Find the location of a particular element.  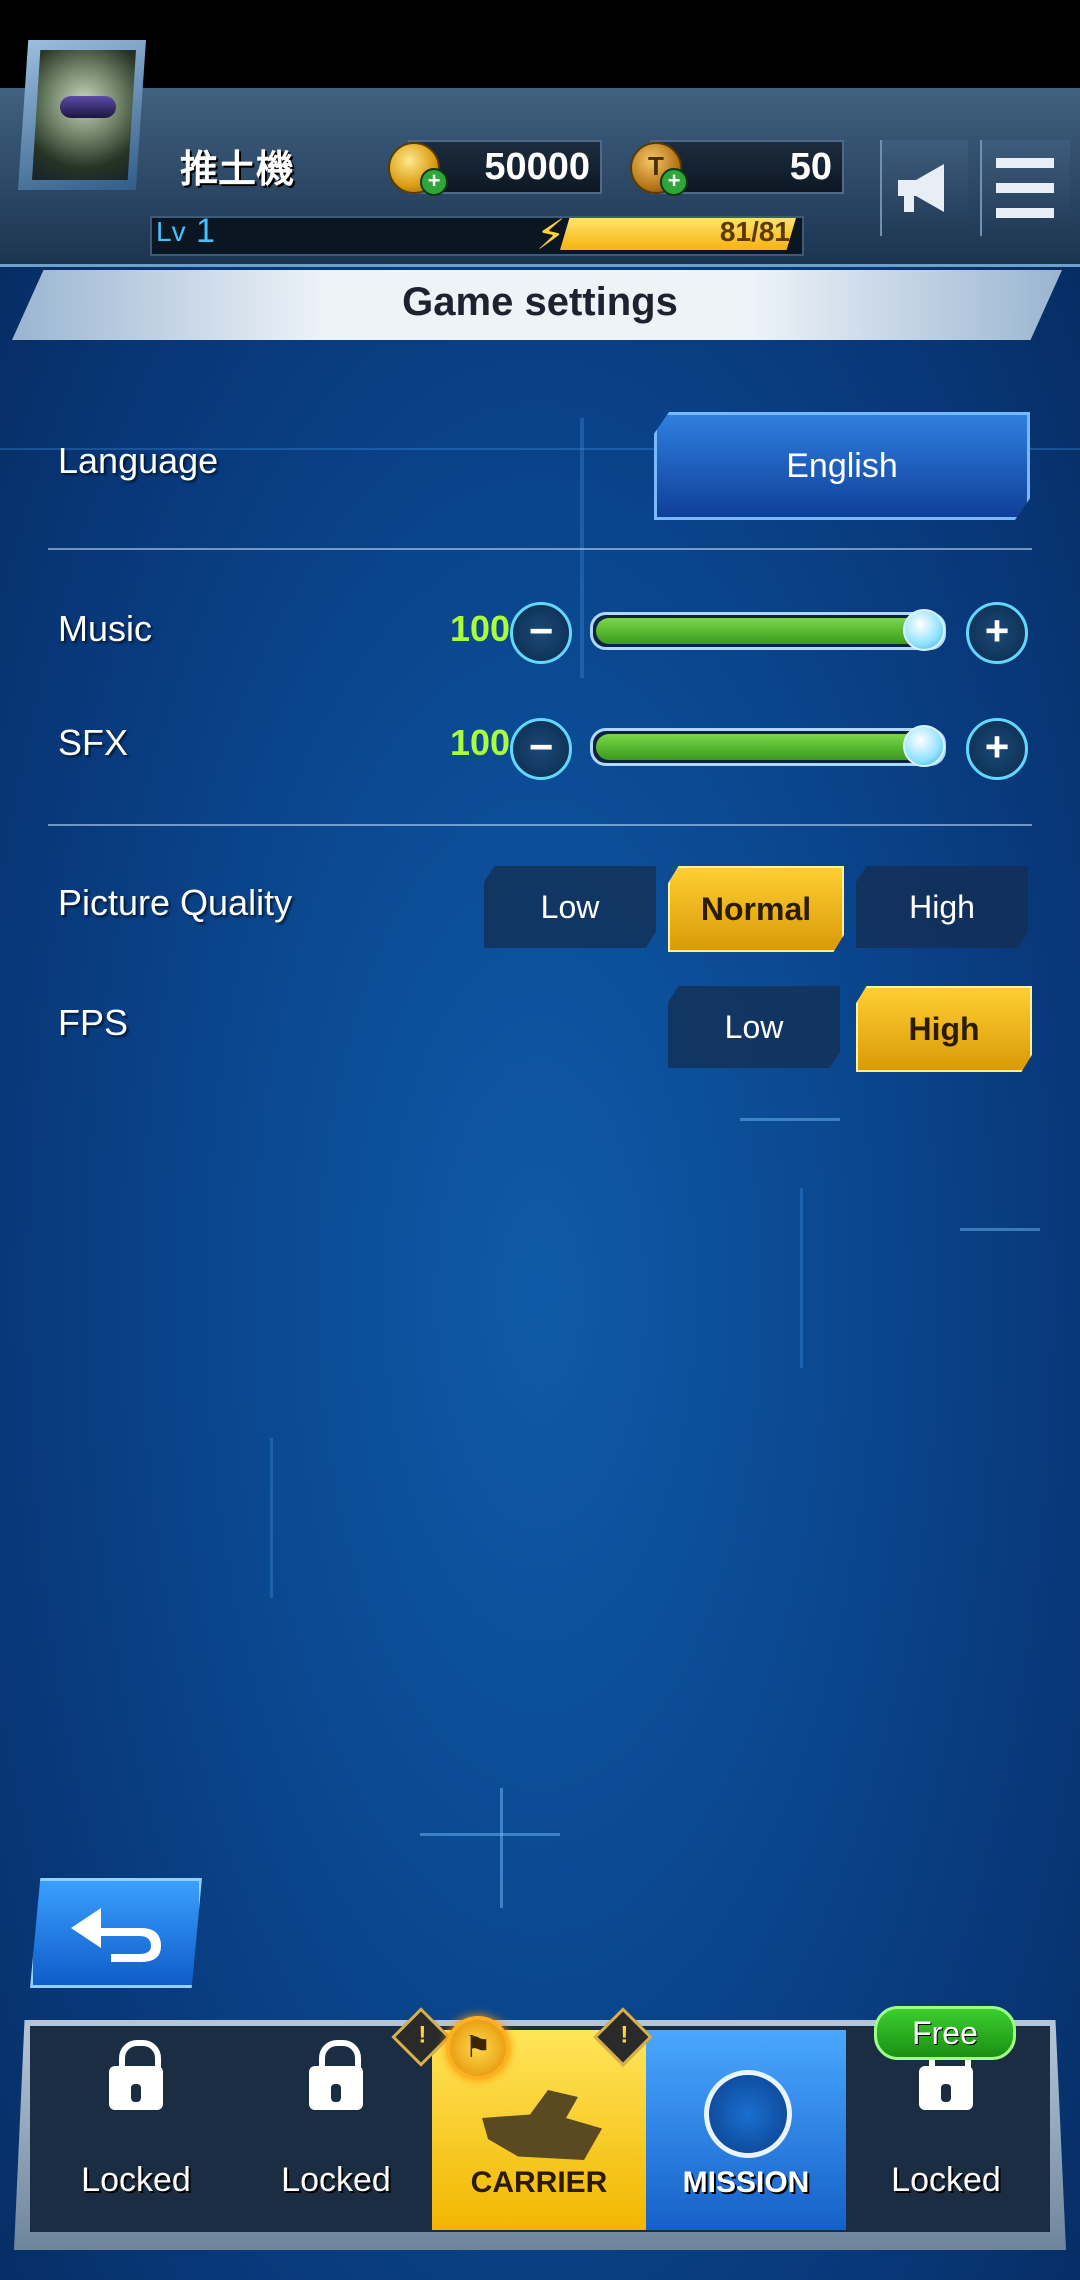

back-arrow-icon is located at coordinates (116, 1935).